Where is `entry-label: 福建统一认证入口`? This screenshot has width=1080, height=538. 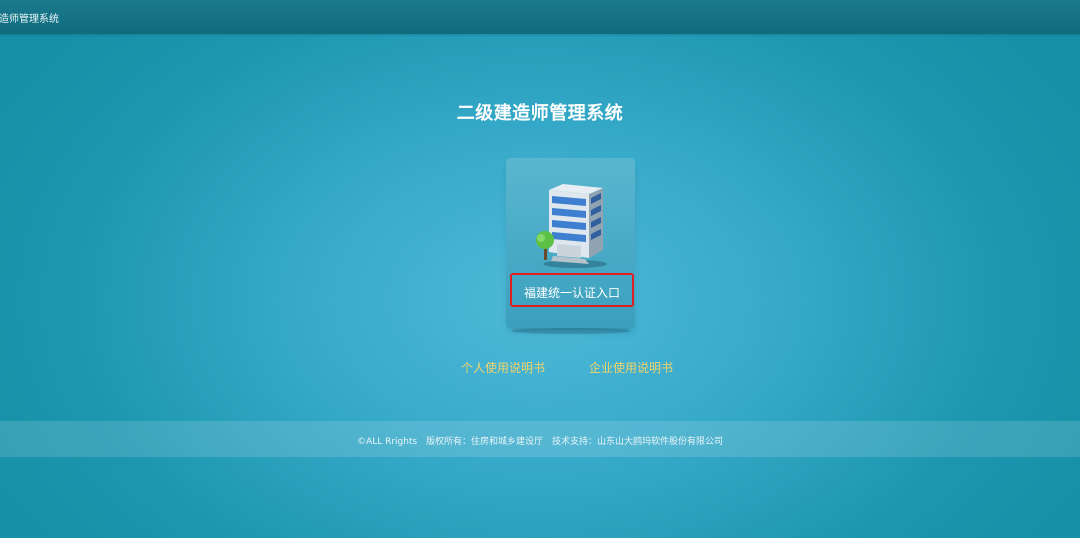 entry-label: 福建统一认证入口 is located at coordinates (572, 292).